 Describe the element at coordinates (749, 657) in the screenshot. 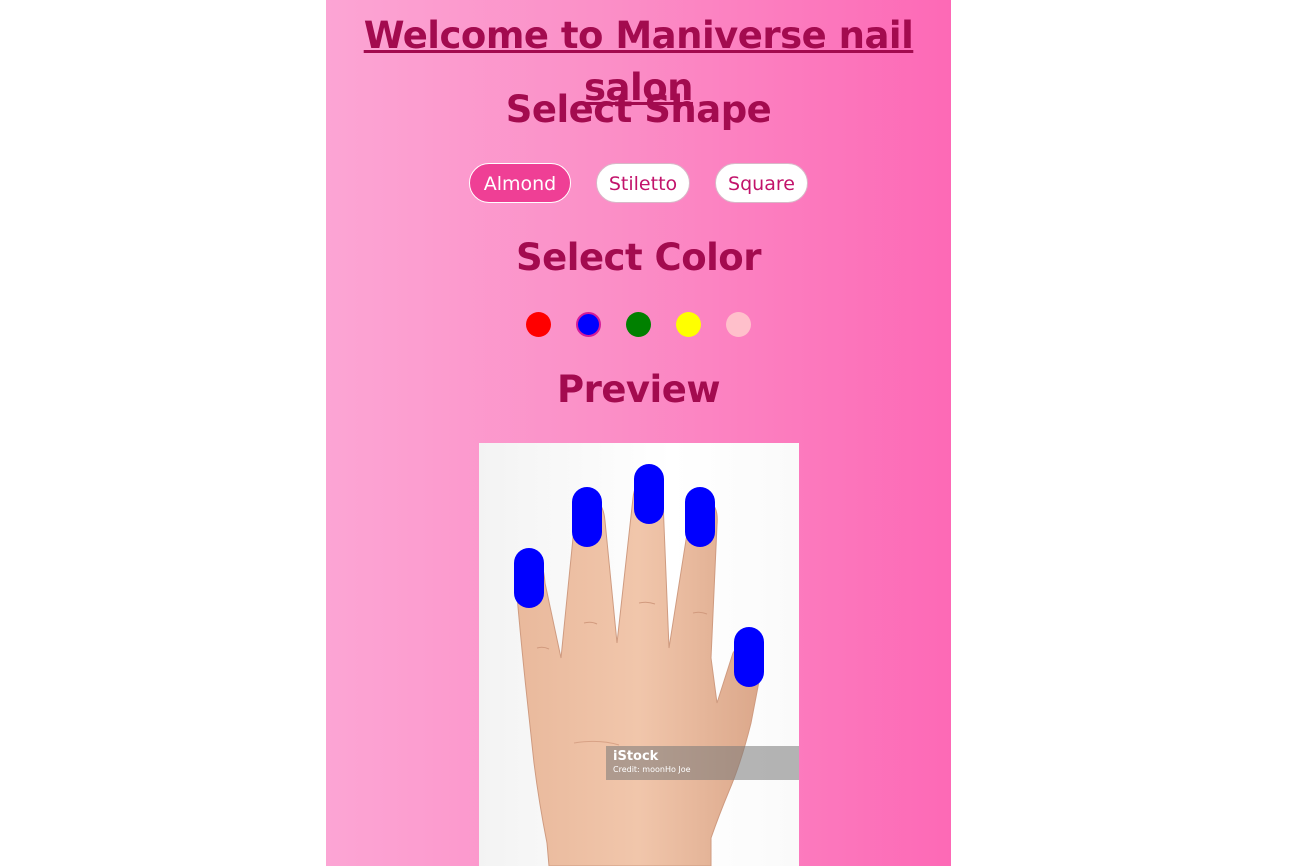

I see `nail-thumb` at that location.